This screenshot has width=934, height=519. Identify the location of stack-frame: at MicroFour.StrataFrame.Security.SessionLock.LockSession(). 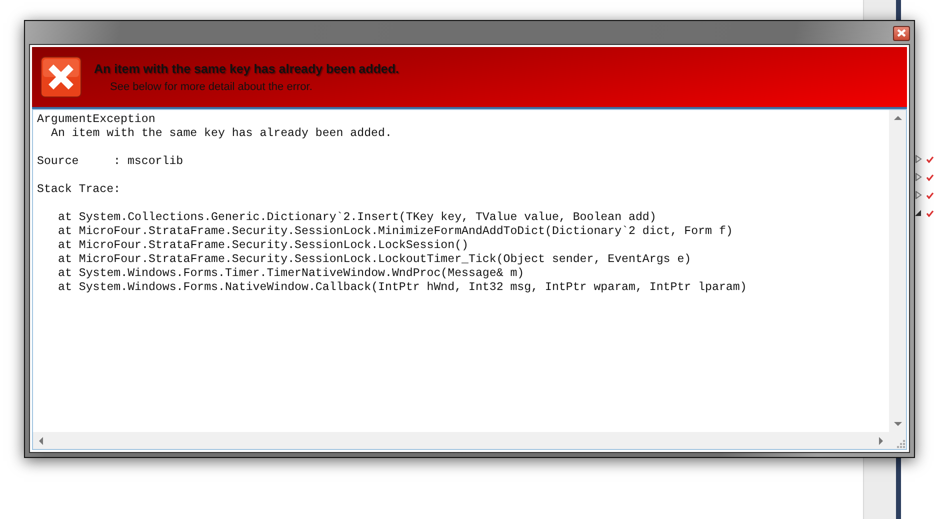
(461, 246).